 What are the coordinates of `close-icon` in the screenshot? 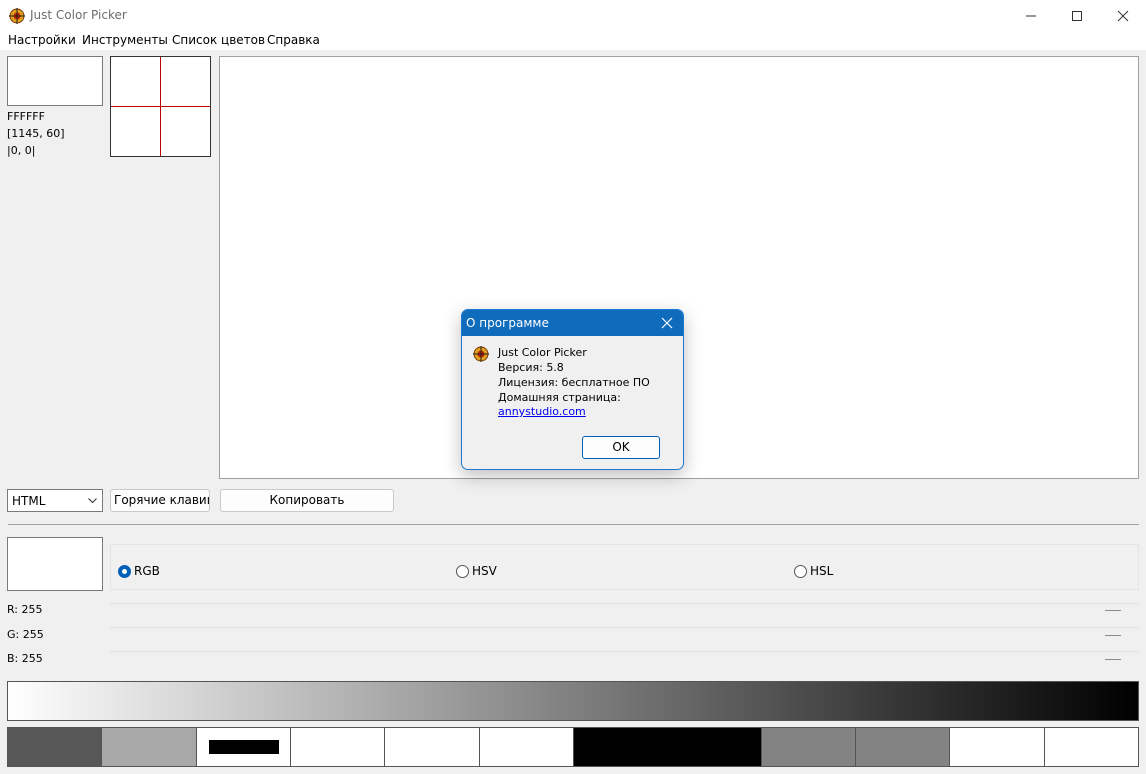 It's located at (1123, 16).